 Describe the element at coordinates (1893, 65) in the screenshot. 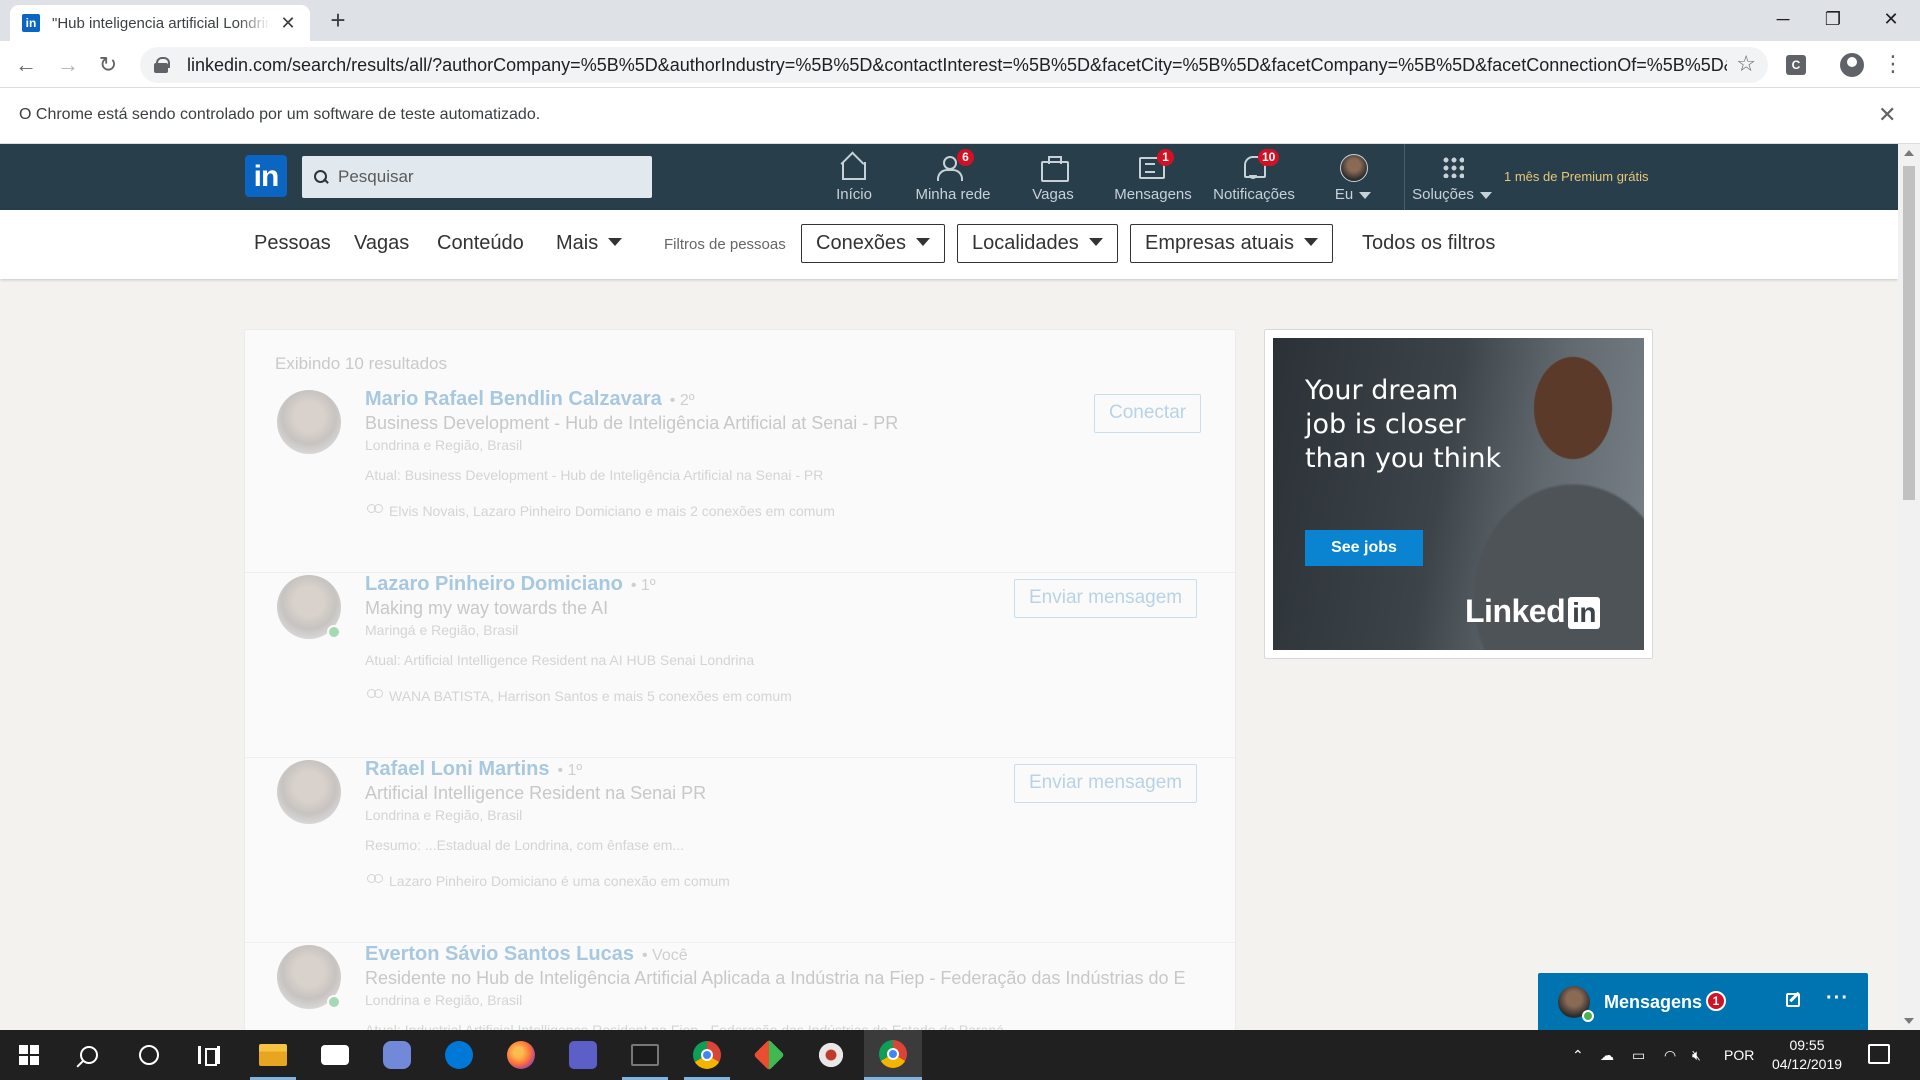

I see `menu-kebab-icon: ⋮` at that location.